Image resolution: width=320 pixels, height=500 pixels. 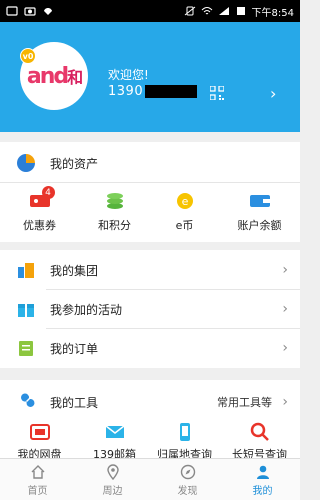 I want to click on nav-discover: 发现, so click(x=187, y=479).